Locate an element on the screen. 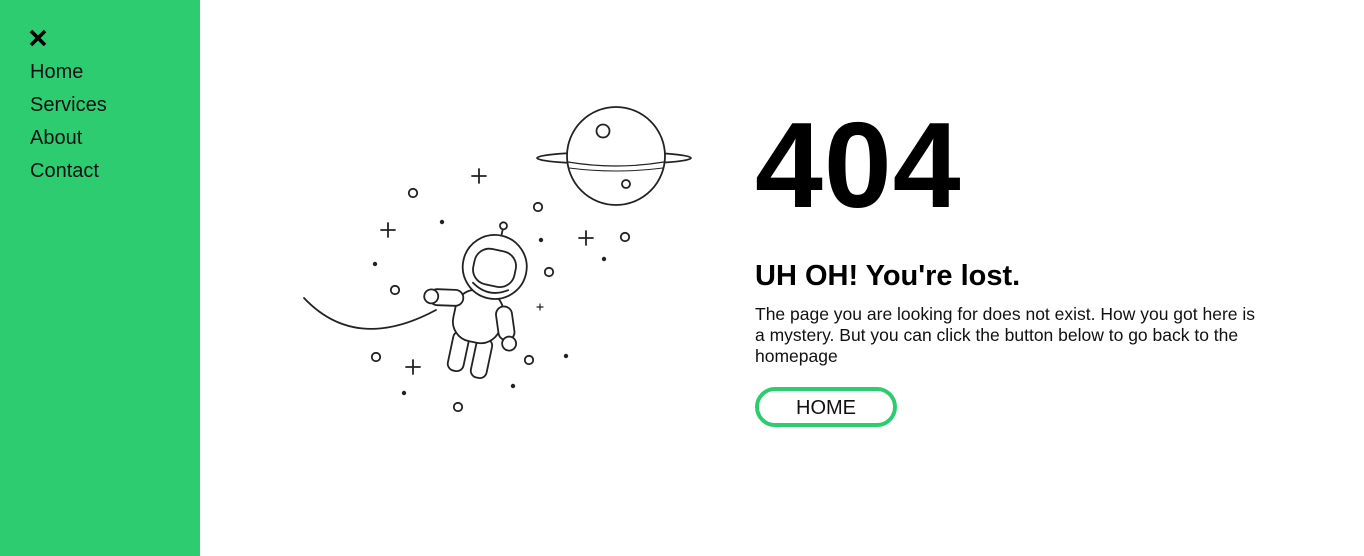  page-title: UH OH! You're lost. is located at coordinates (888, 276).